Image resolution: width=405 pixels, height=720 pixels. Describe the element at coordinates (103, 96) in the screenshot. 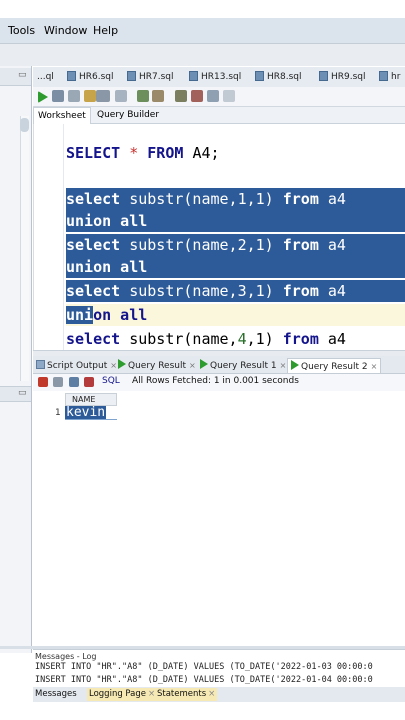

I see `explain-plan-icon` at that location.